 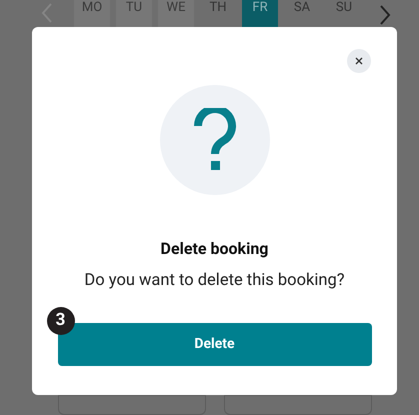 I want to click on day-tab: TU, so click(x=134, y=13).